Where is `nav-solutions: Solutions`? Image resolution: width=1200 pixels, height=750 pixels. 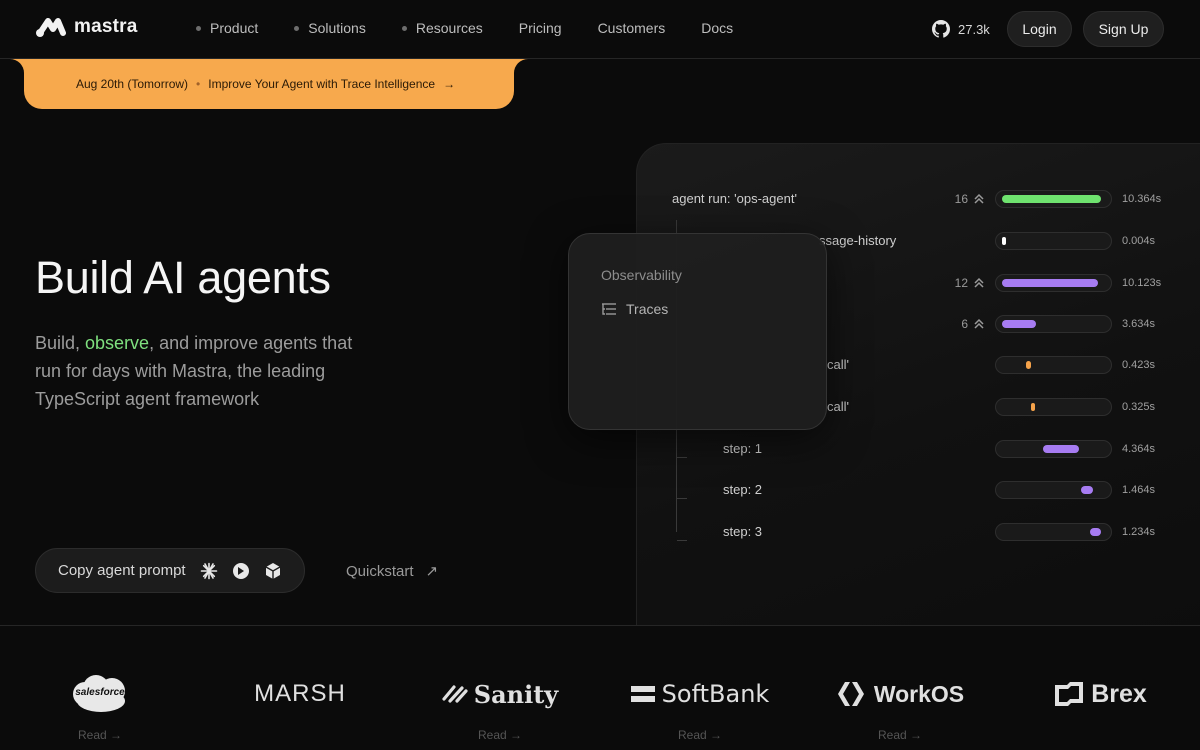 nav-solutions: Solutions is located at coordinates (330, 28).